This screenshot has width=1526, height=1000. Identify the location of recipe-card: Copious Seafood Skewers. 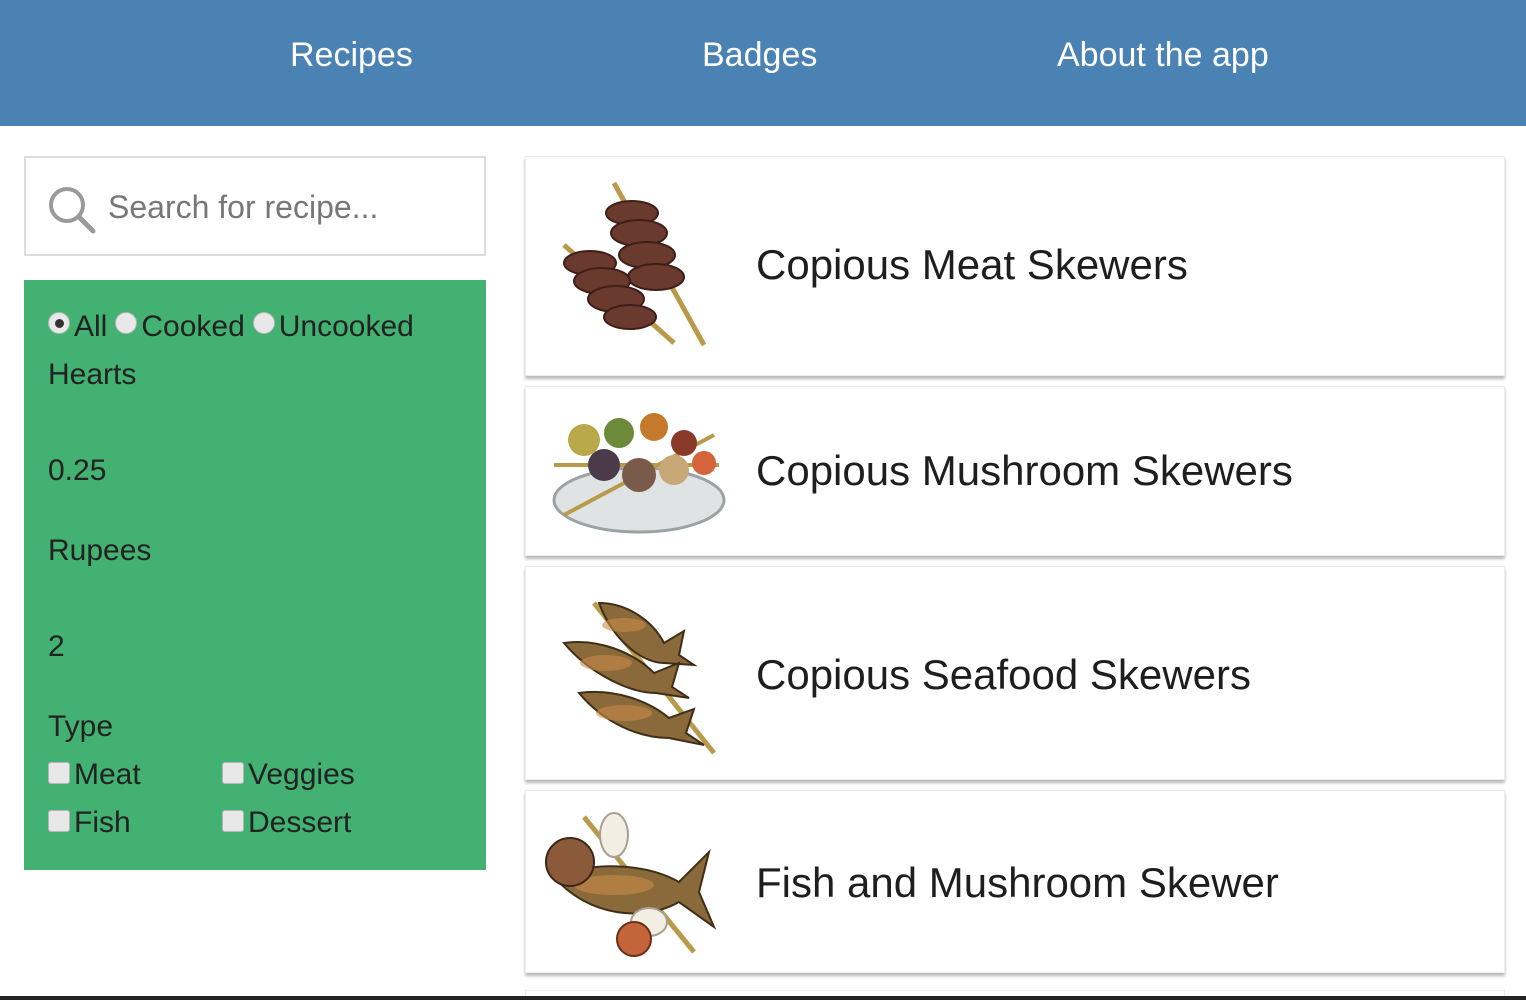
(1015, 673).